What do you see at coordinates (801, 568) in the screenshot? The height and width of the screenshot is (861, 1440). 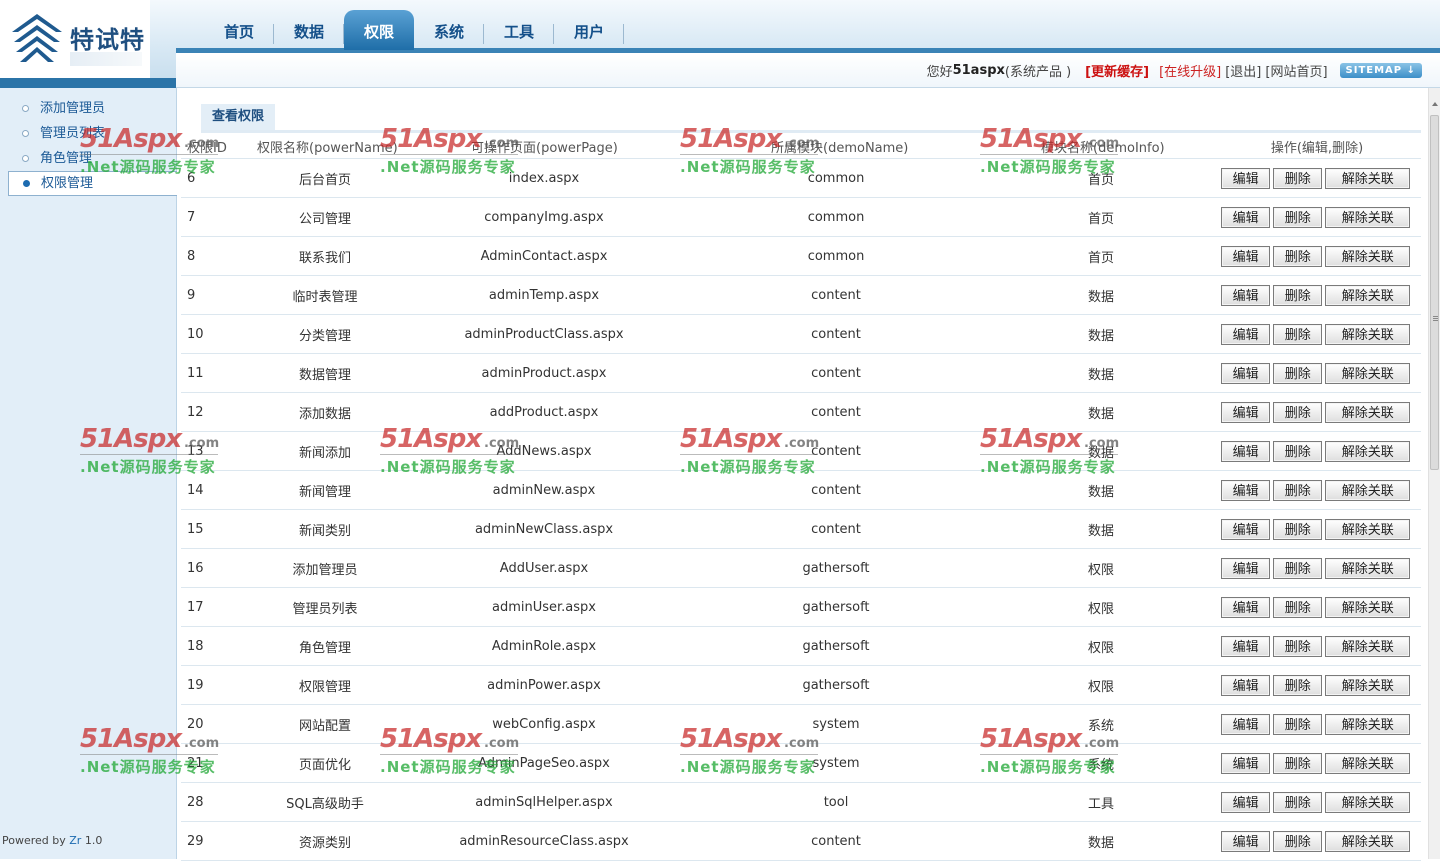 I see `table-row: 16 添加管理员 AddUser.aspx gathersoft 权限 编辑 删除 解除关联` at bounding box center [801, 568].